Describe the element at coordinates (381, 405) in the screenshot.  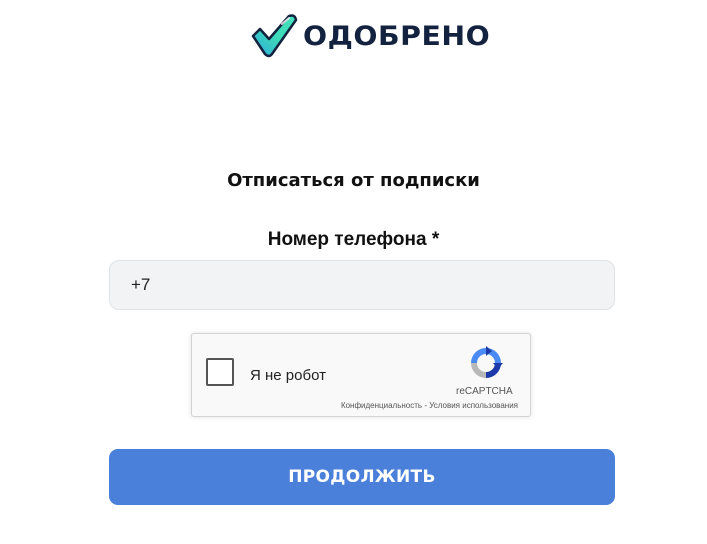
I see `privacy-link: Конфиденциальность` at that location.